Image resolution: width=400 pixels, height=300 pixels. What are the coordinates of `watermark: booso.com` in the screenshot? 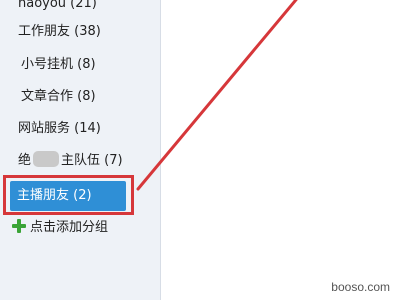 It's located at (360, 287).